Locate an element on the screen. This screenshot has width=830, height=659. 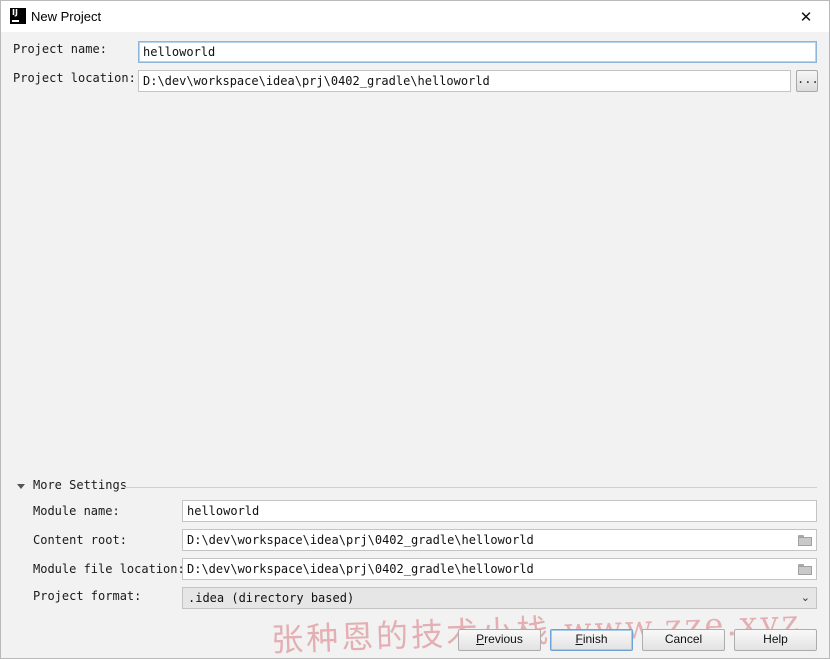
window-title: New Project is located at coordinates (66, 16).